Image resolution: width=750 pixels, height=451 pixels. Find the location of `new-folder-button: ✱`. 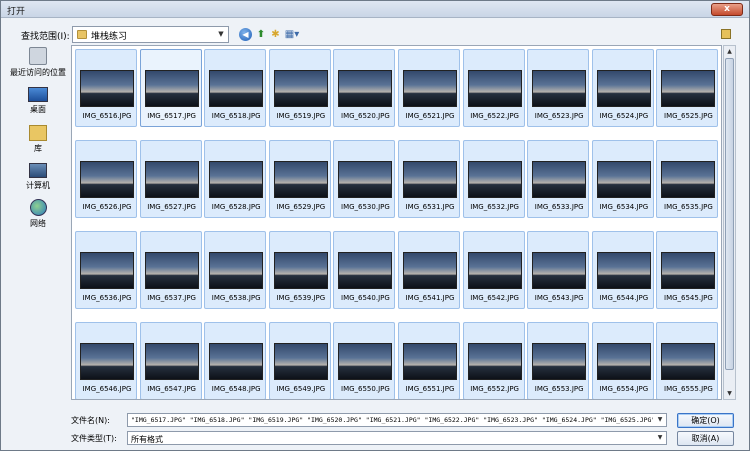

new-folder-button: ✱ is located at coordinates (275, 35).